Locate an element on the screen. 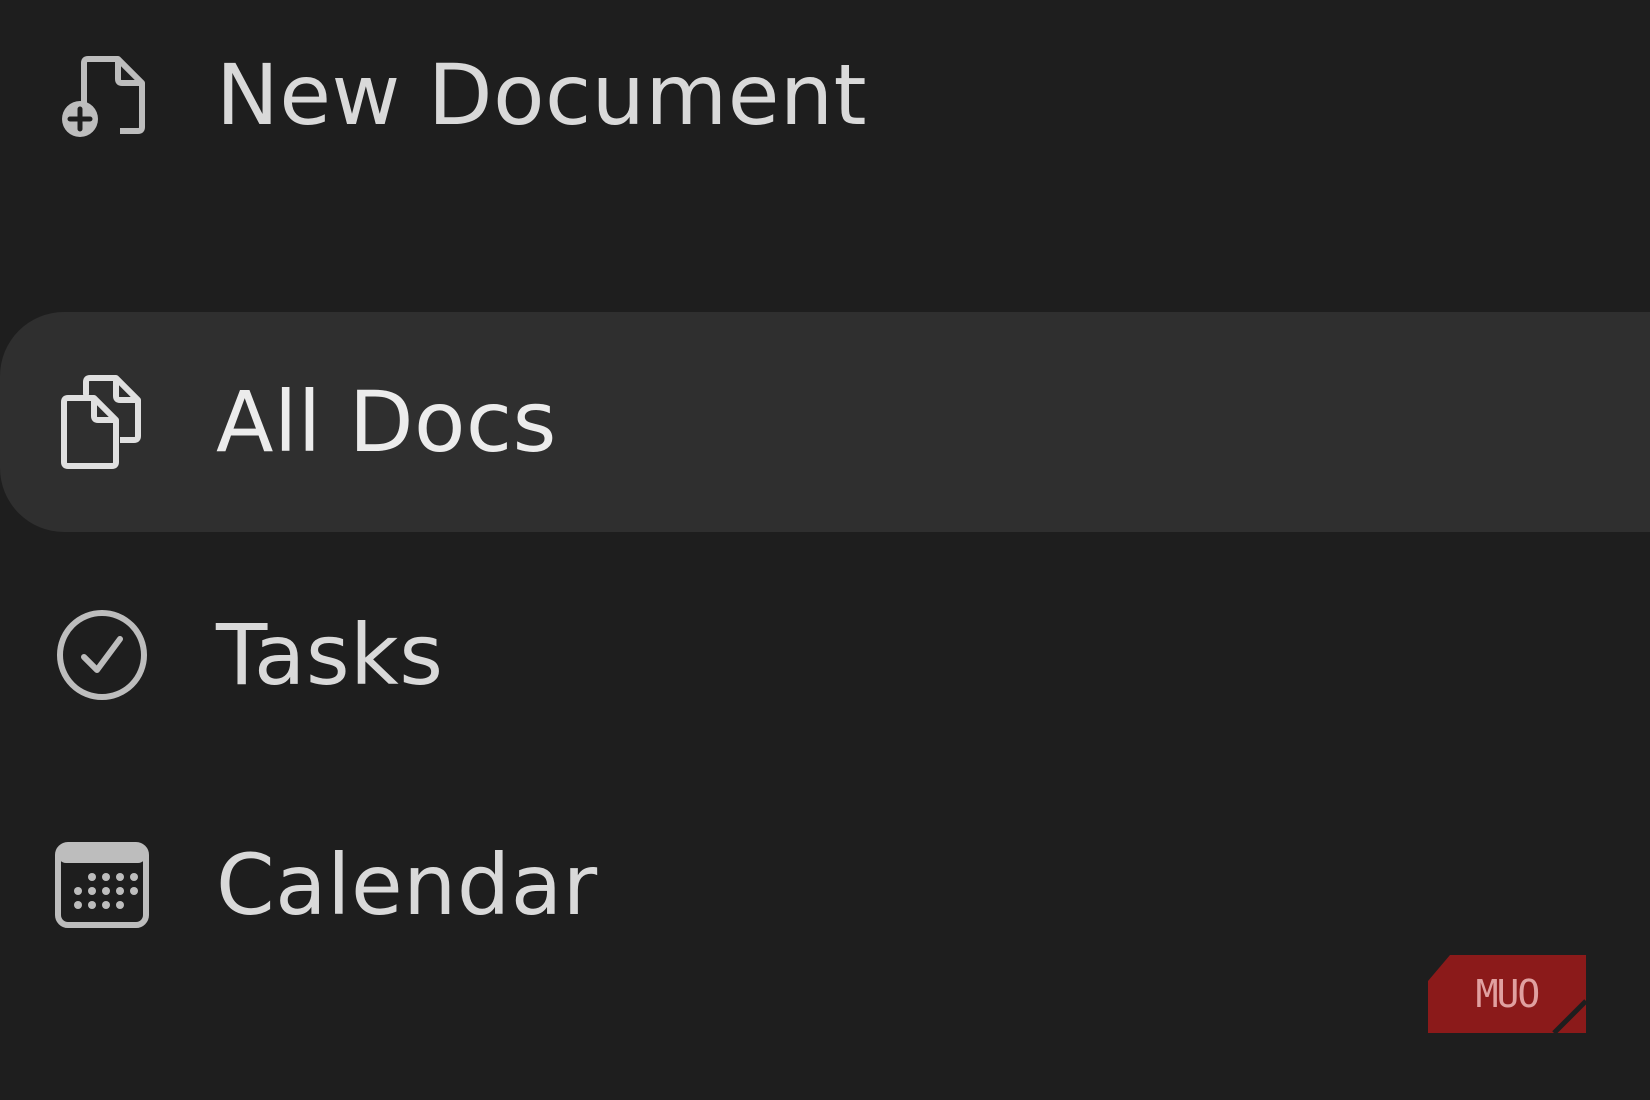 The width and height of the screenshot is (1650, 1100). new-document-label: New Document is located at coordinates (542, 95).